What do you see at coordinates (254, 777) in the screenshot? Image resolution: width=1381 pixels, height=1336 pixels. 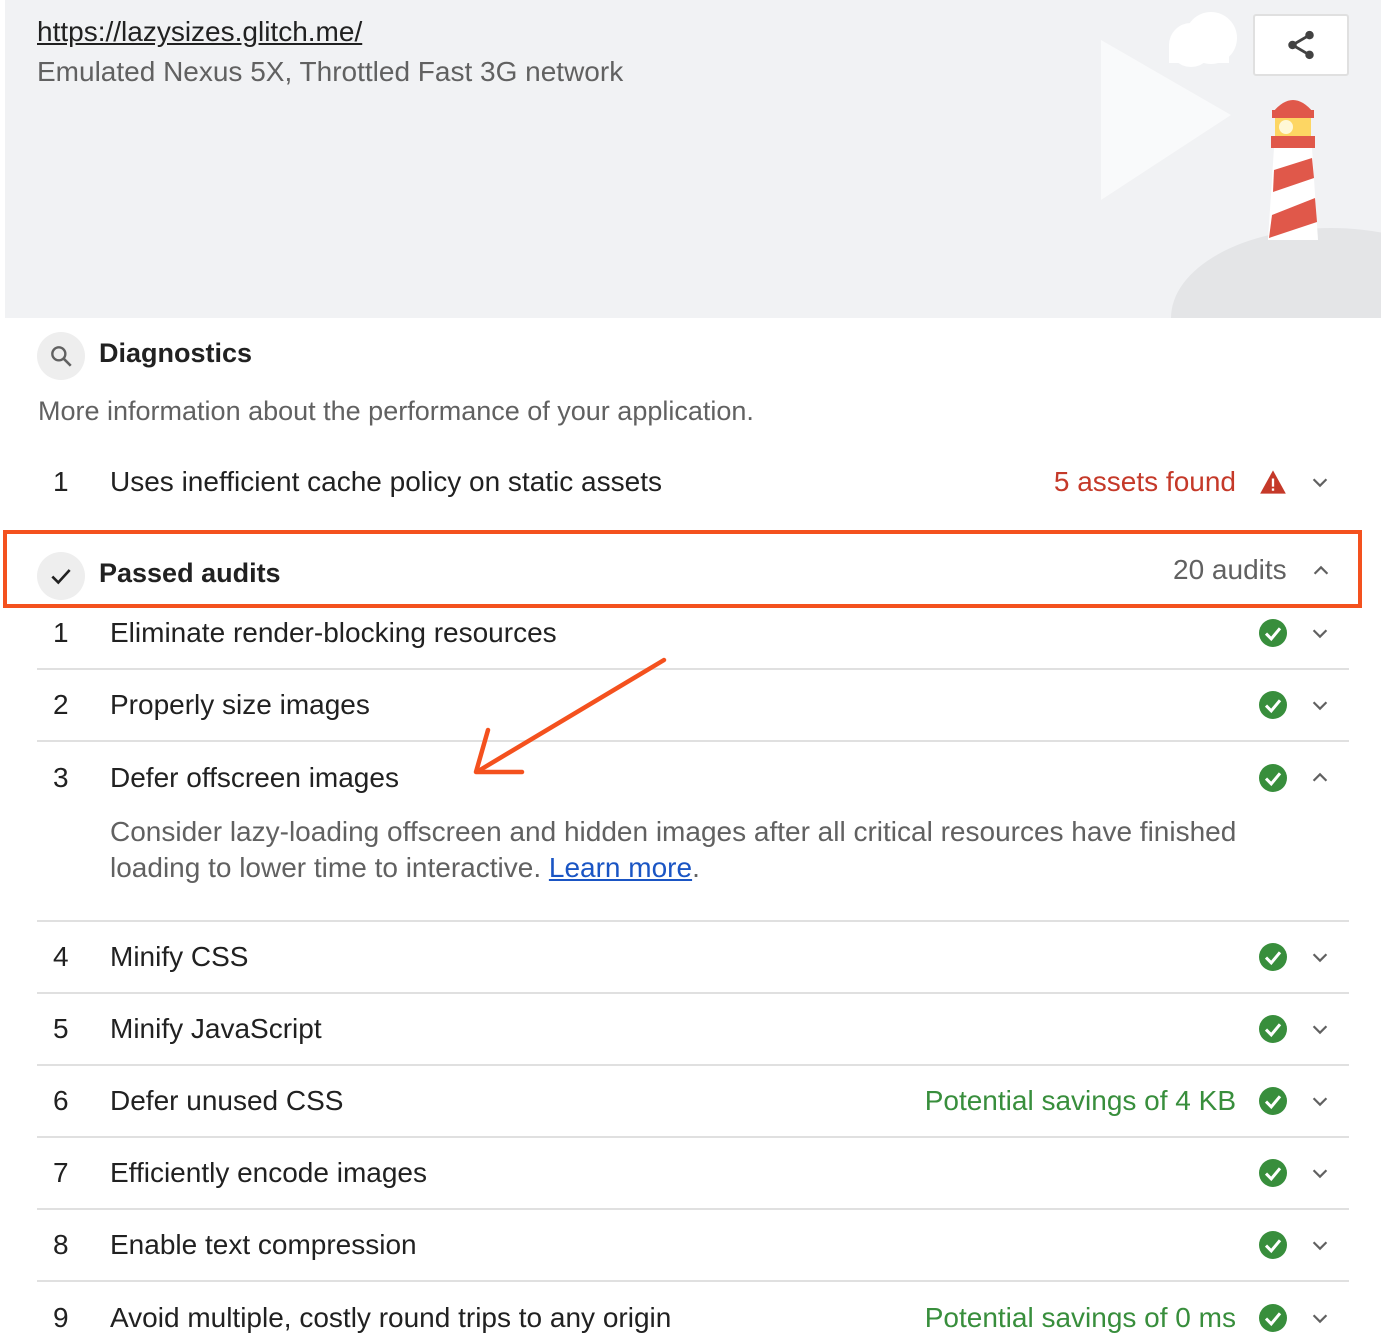 I see `audit-title: Defer offscreen images` at bounding box center [254, 777].